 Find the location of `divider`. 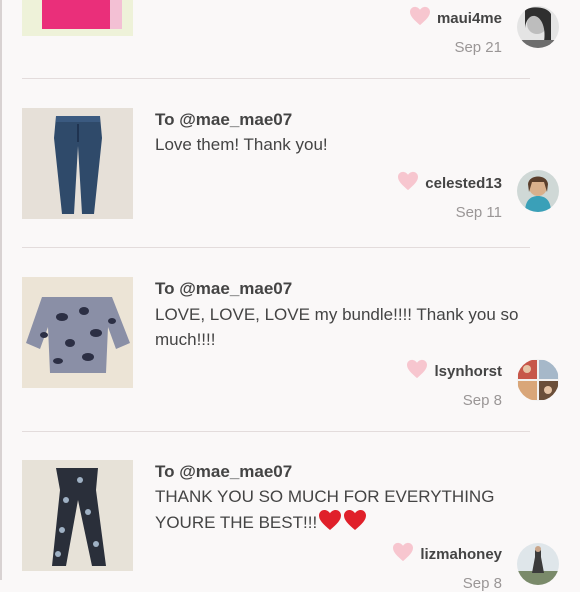

divider is located at coordinates (276, 78).